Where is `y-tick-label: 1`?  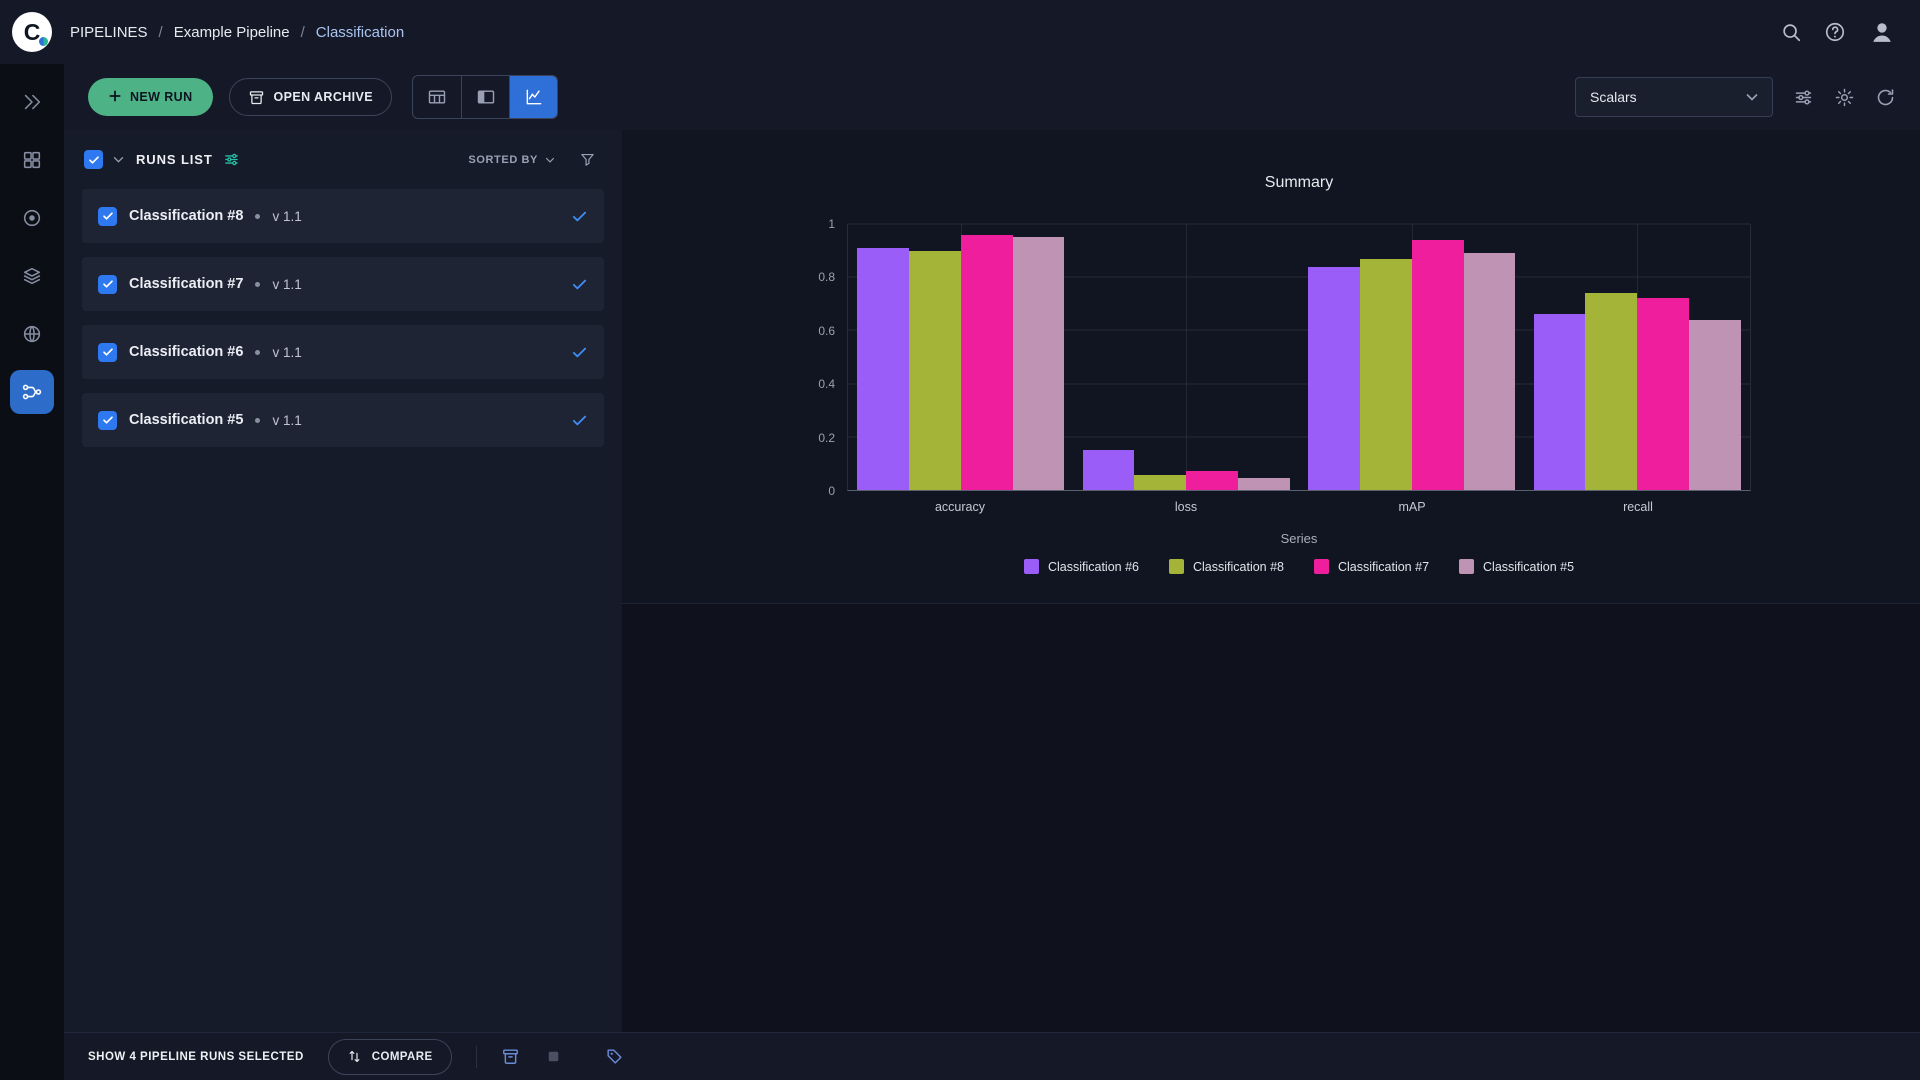
y-tick-label: 1 is located at coordinates (831, 224).